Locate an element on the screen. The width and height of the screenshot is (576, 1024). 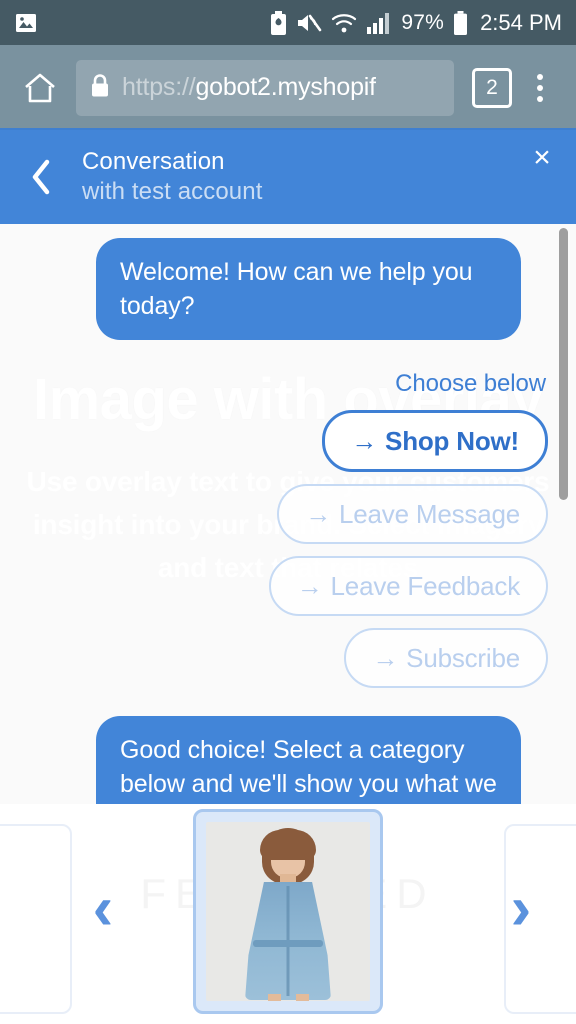
figure-leg-right-icon is located at coordinates (302, 997).